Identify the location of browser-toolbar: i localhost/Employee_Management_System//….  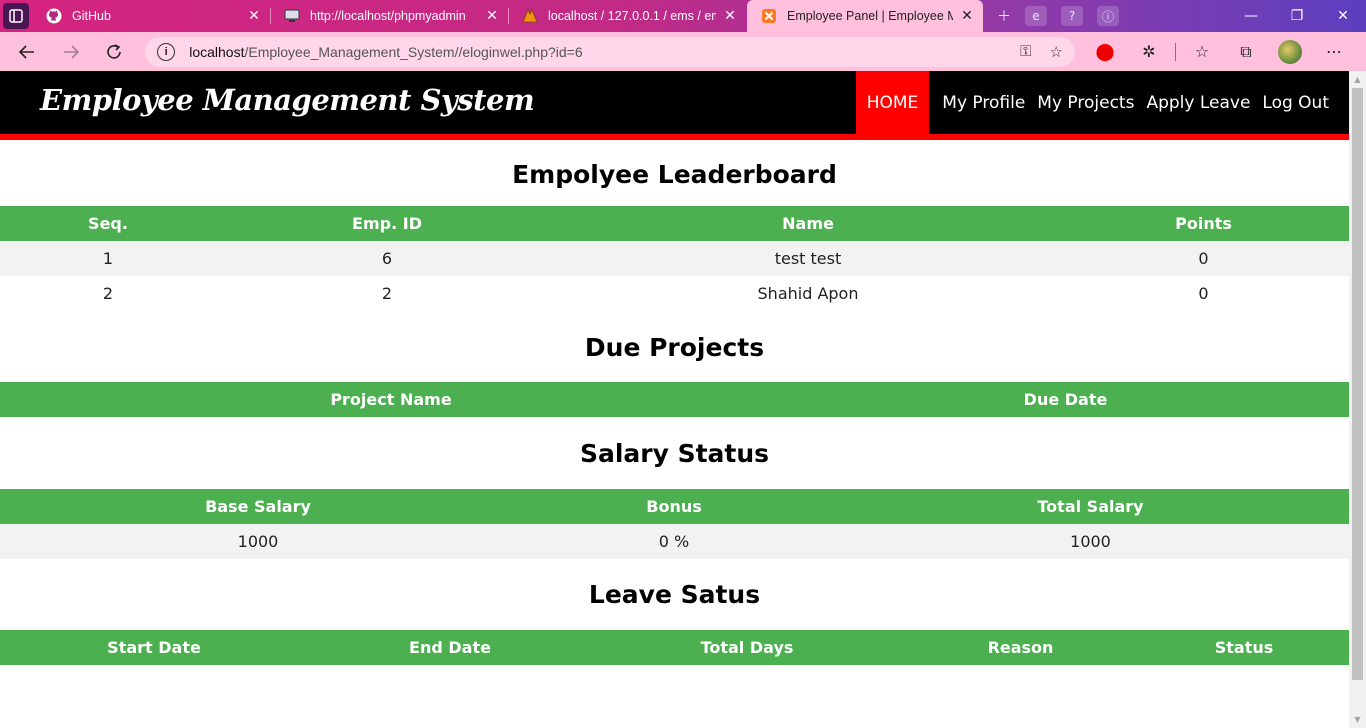
(683, 51).